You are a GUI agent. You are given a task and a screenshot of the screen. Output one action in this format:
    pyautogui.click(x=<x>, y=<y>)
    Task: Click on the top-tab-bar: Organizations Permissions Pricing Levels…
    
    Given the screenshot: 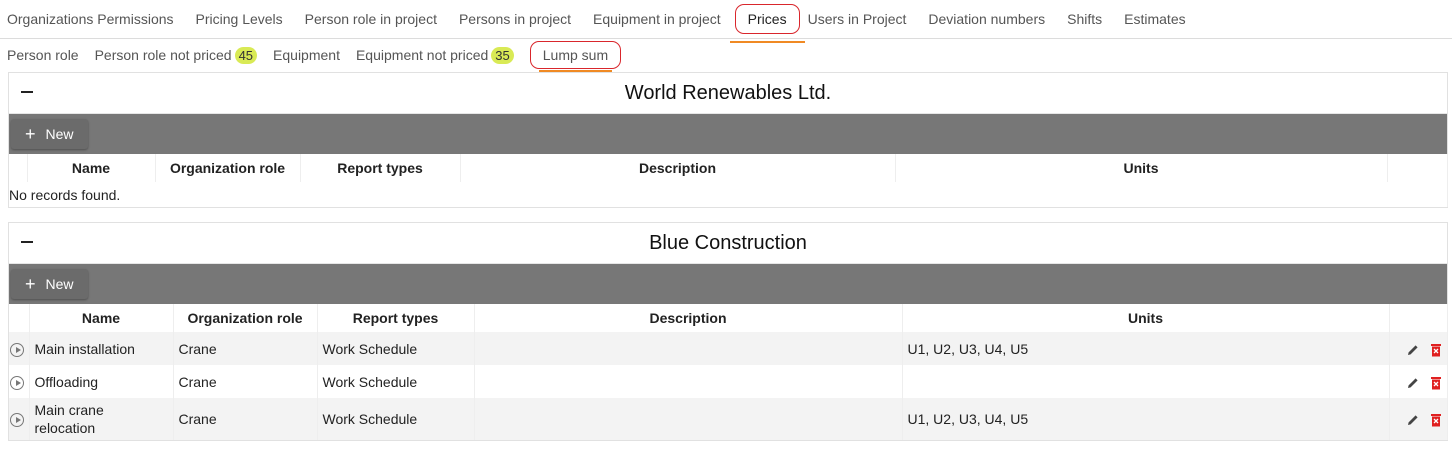 What is the action you would take?
    pyautogui.click(x=726, y=21)
    